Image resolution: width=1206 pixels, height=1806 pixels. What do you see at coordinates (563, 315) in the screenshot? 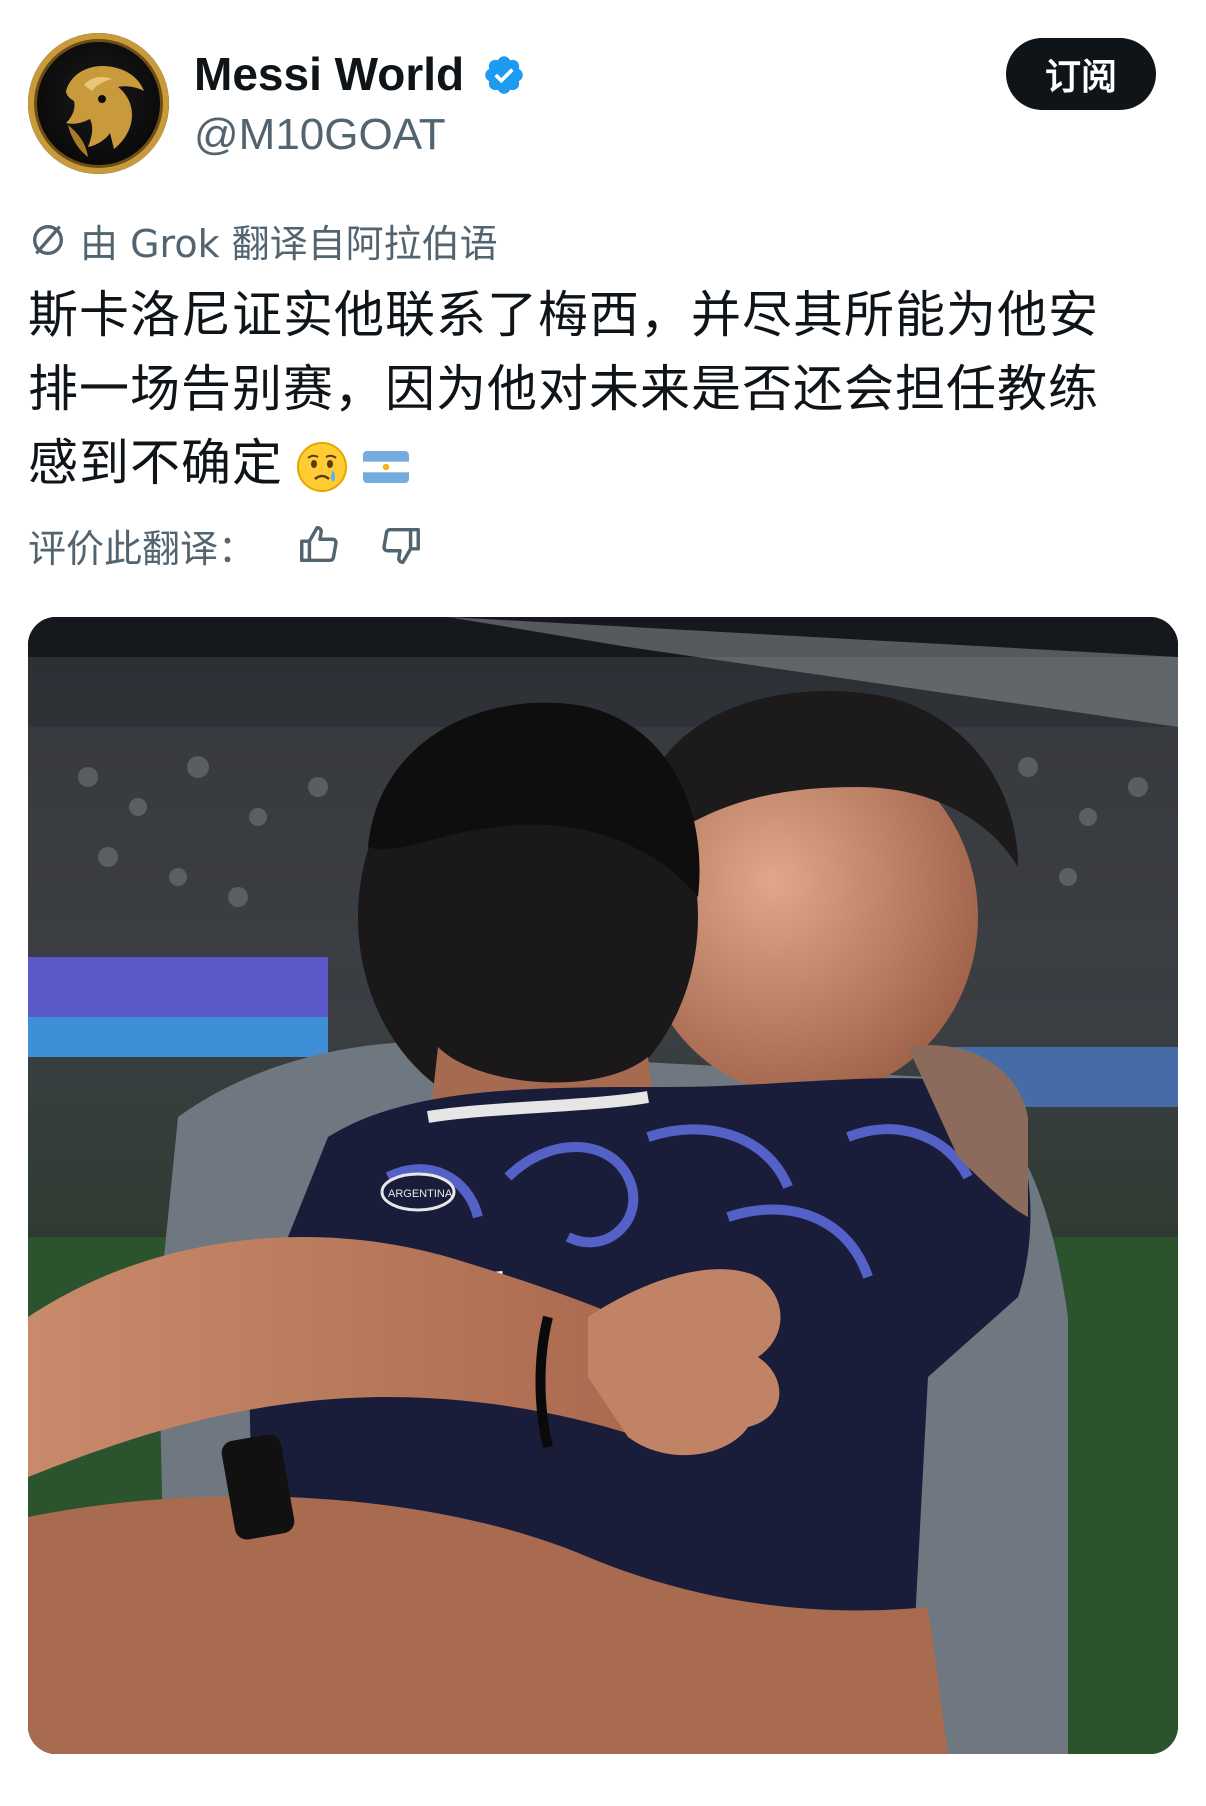
I see `tweet-line: 斯卡洛尼证实他联系了梅西，并尽其所能为他安` at bounding box center [563, 315].